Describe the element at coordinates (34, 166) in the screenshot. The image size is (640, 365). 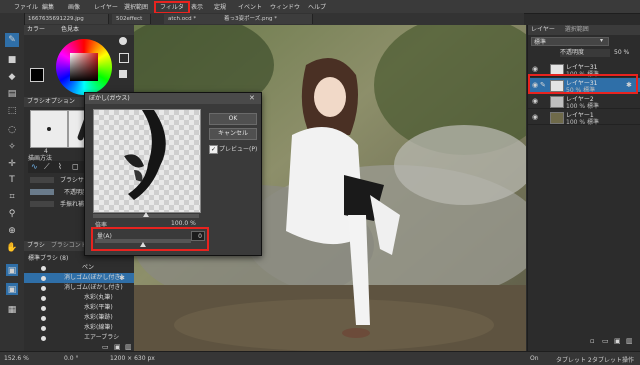
I see `stroke-curve-icon: ∿` at that location.